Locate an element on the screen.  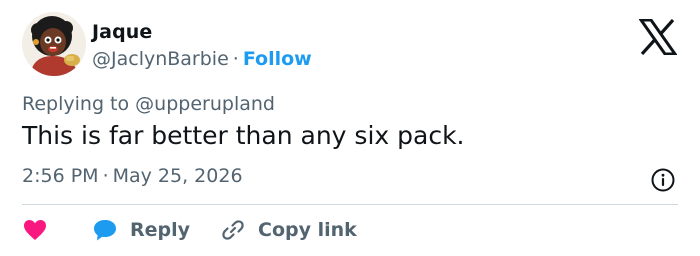
tweet-text: This is far better than any six pack. is located at coordinates (243, 135).